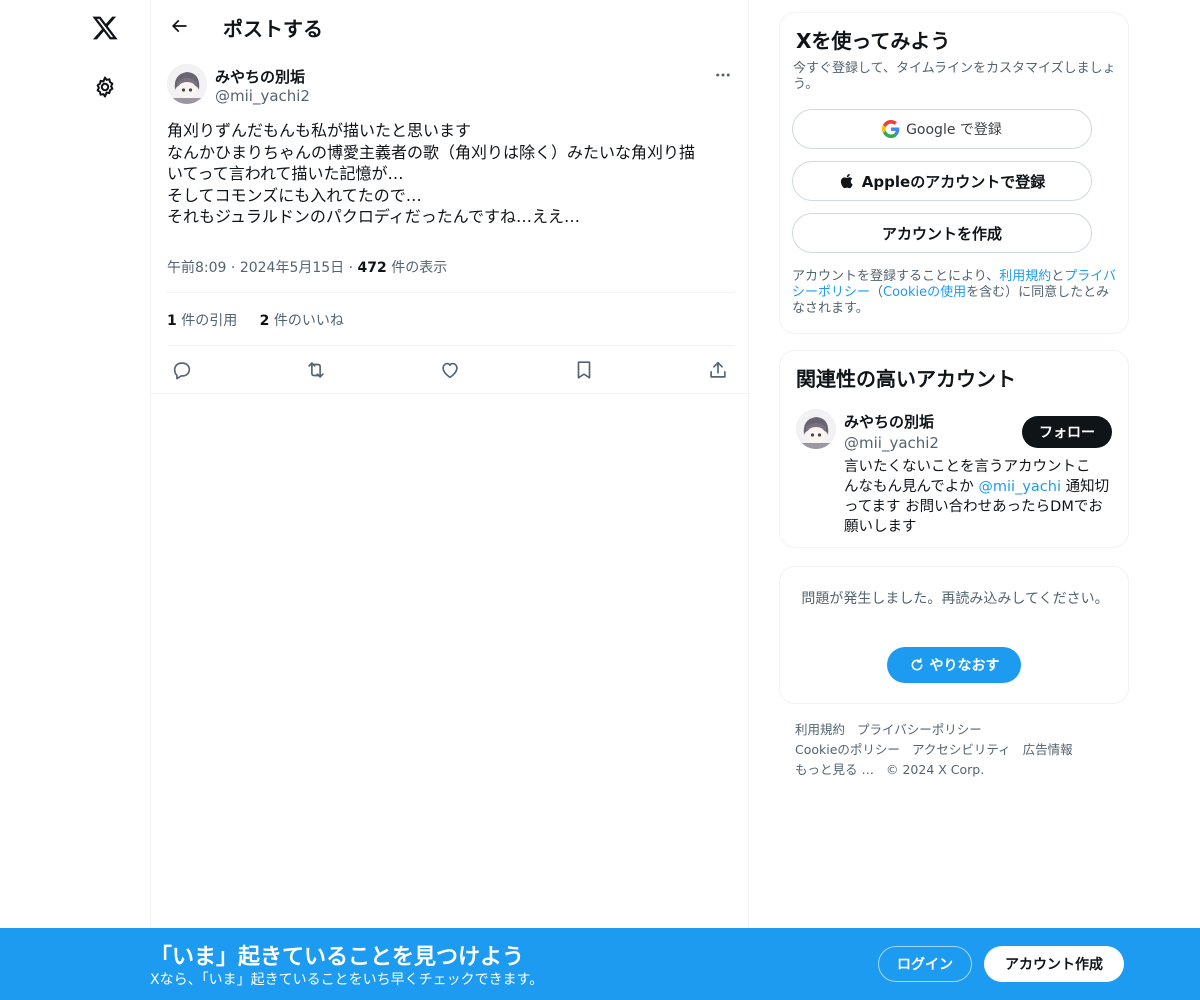 The width and height of the screenshot is (1200, 1000). I want to click on bio-line: 言いたくないことを言うアカウントこ, so click(967, 467).